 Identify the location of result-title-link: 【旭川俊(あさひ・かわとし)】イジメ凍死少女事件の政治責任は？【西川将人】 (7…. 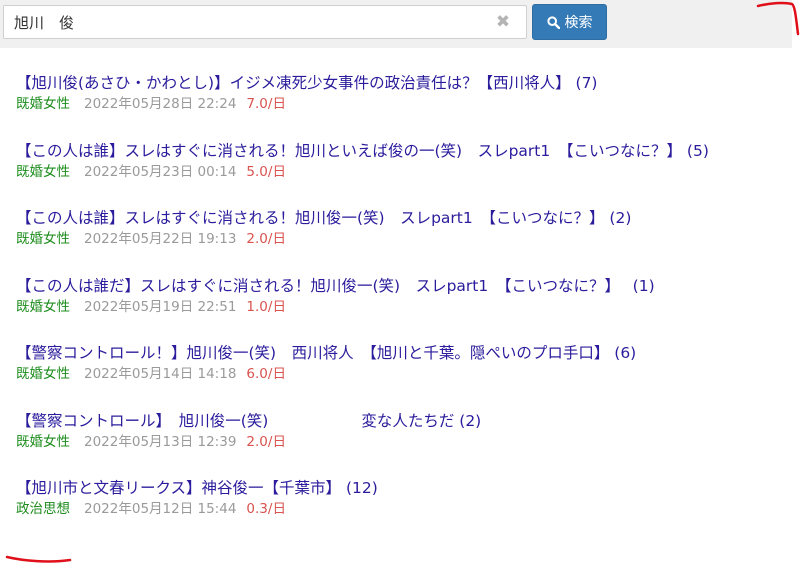
(401, 83).